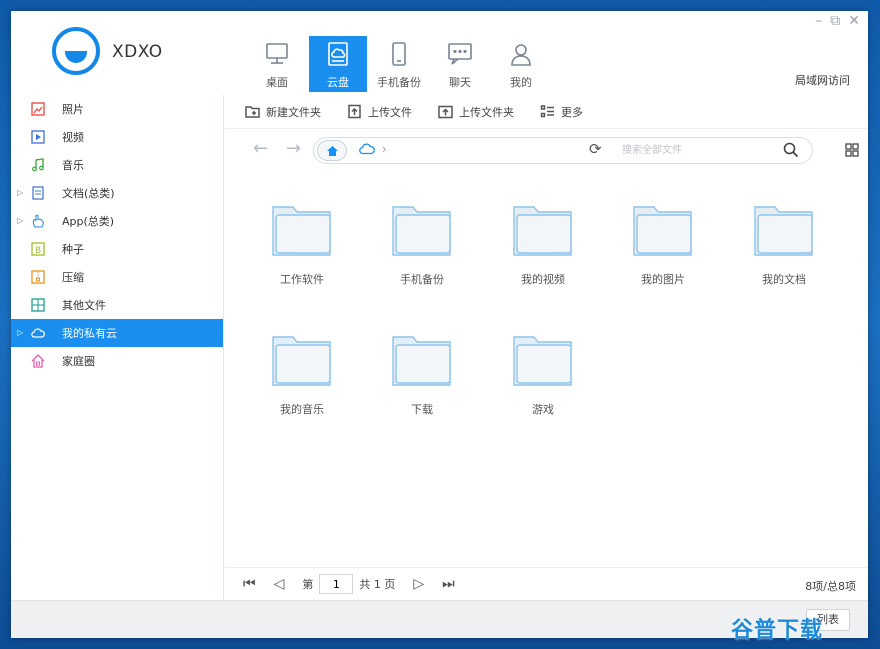  Describe the element at coordinates (73, 165) in the screenshot. I see `sidebar-item-label: 音乐` at that location.